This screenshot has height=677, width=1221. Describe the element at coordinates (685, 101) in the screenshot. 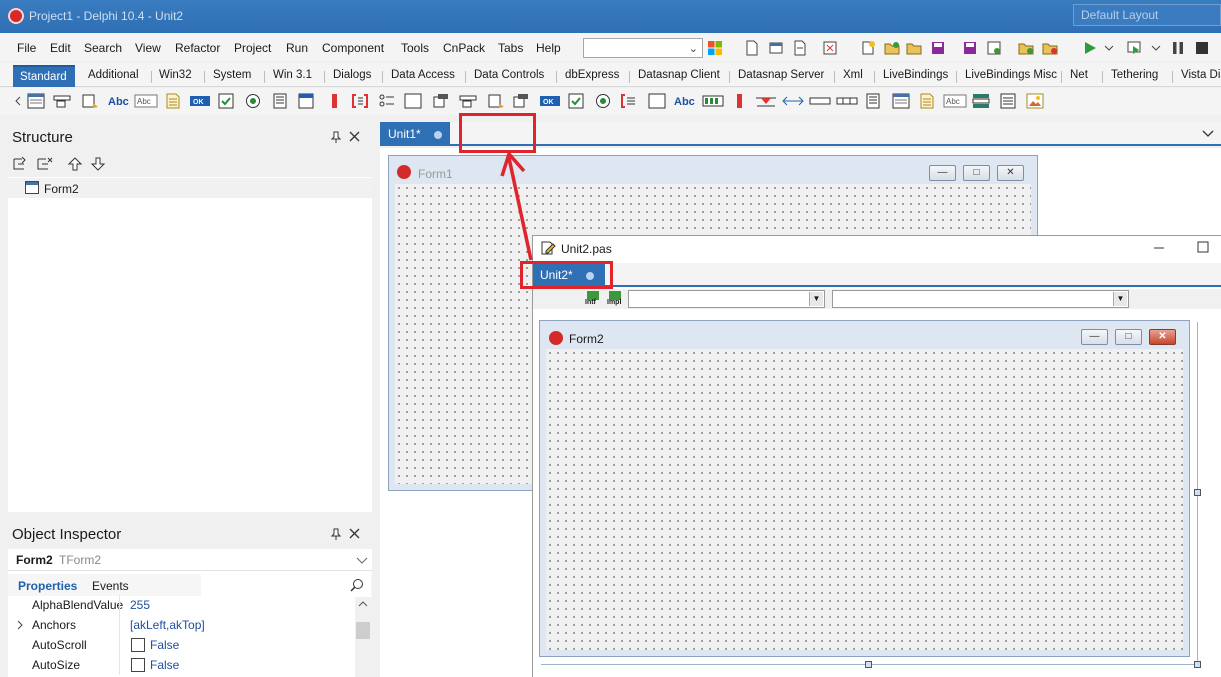

I see `static-text-icon: Abc` at that location.